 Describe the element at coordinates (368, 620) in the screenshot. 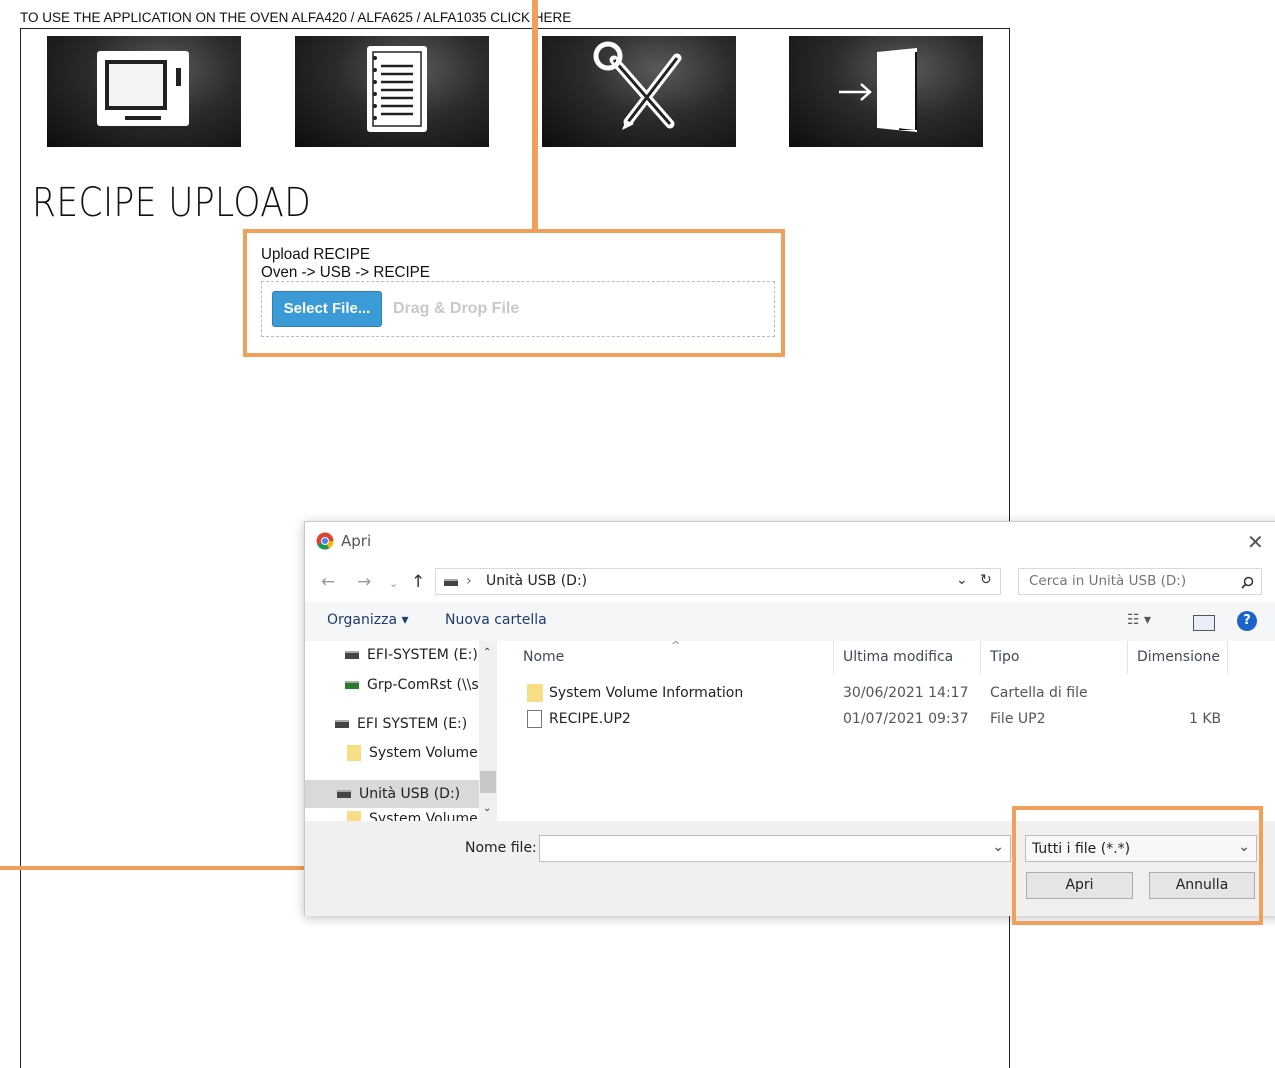

I see `organize-menu: Organizza ▾` at that location.